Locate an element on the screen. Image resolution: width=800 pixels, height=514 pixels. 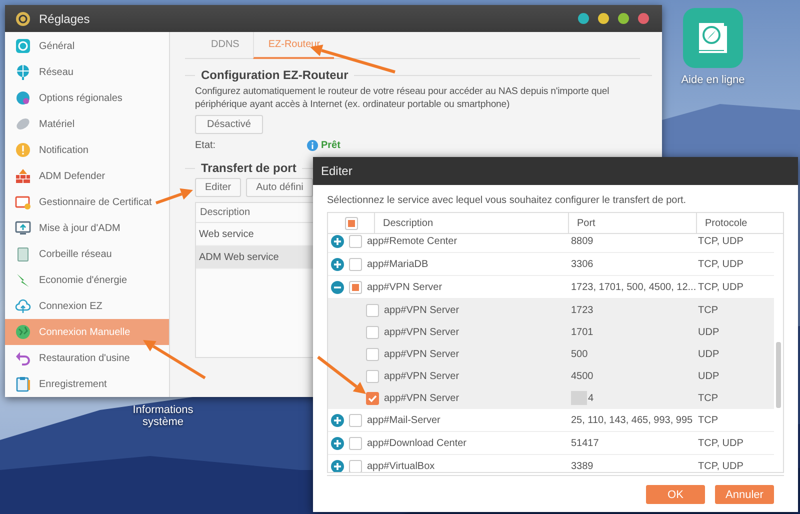
column-header: Description is located at coordinates (408, 223).